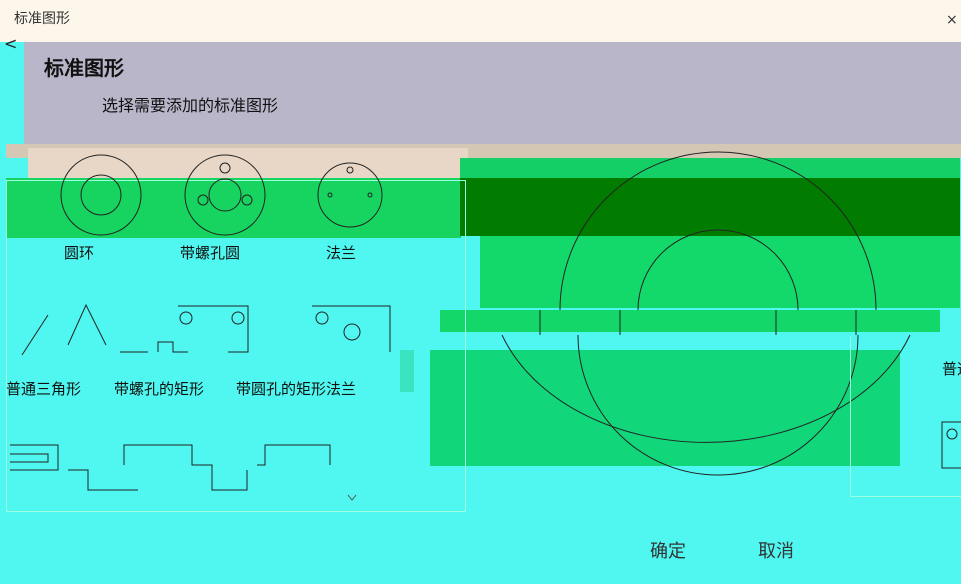  What do you see at coordinates (350, 195) in the screenshot?
I see `flange-icon` at bounding box center [350, 195].